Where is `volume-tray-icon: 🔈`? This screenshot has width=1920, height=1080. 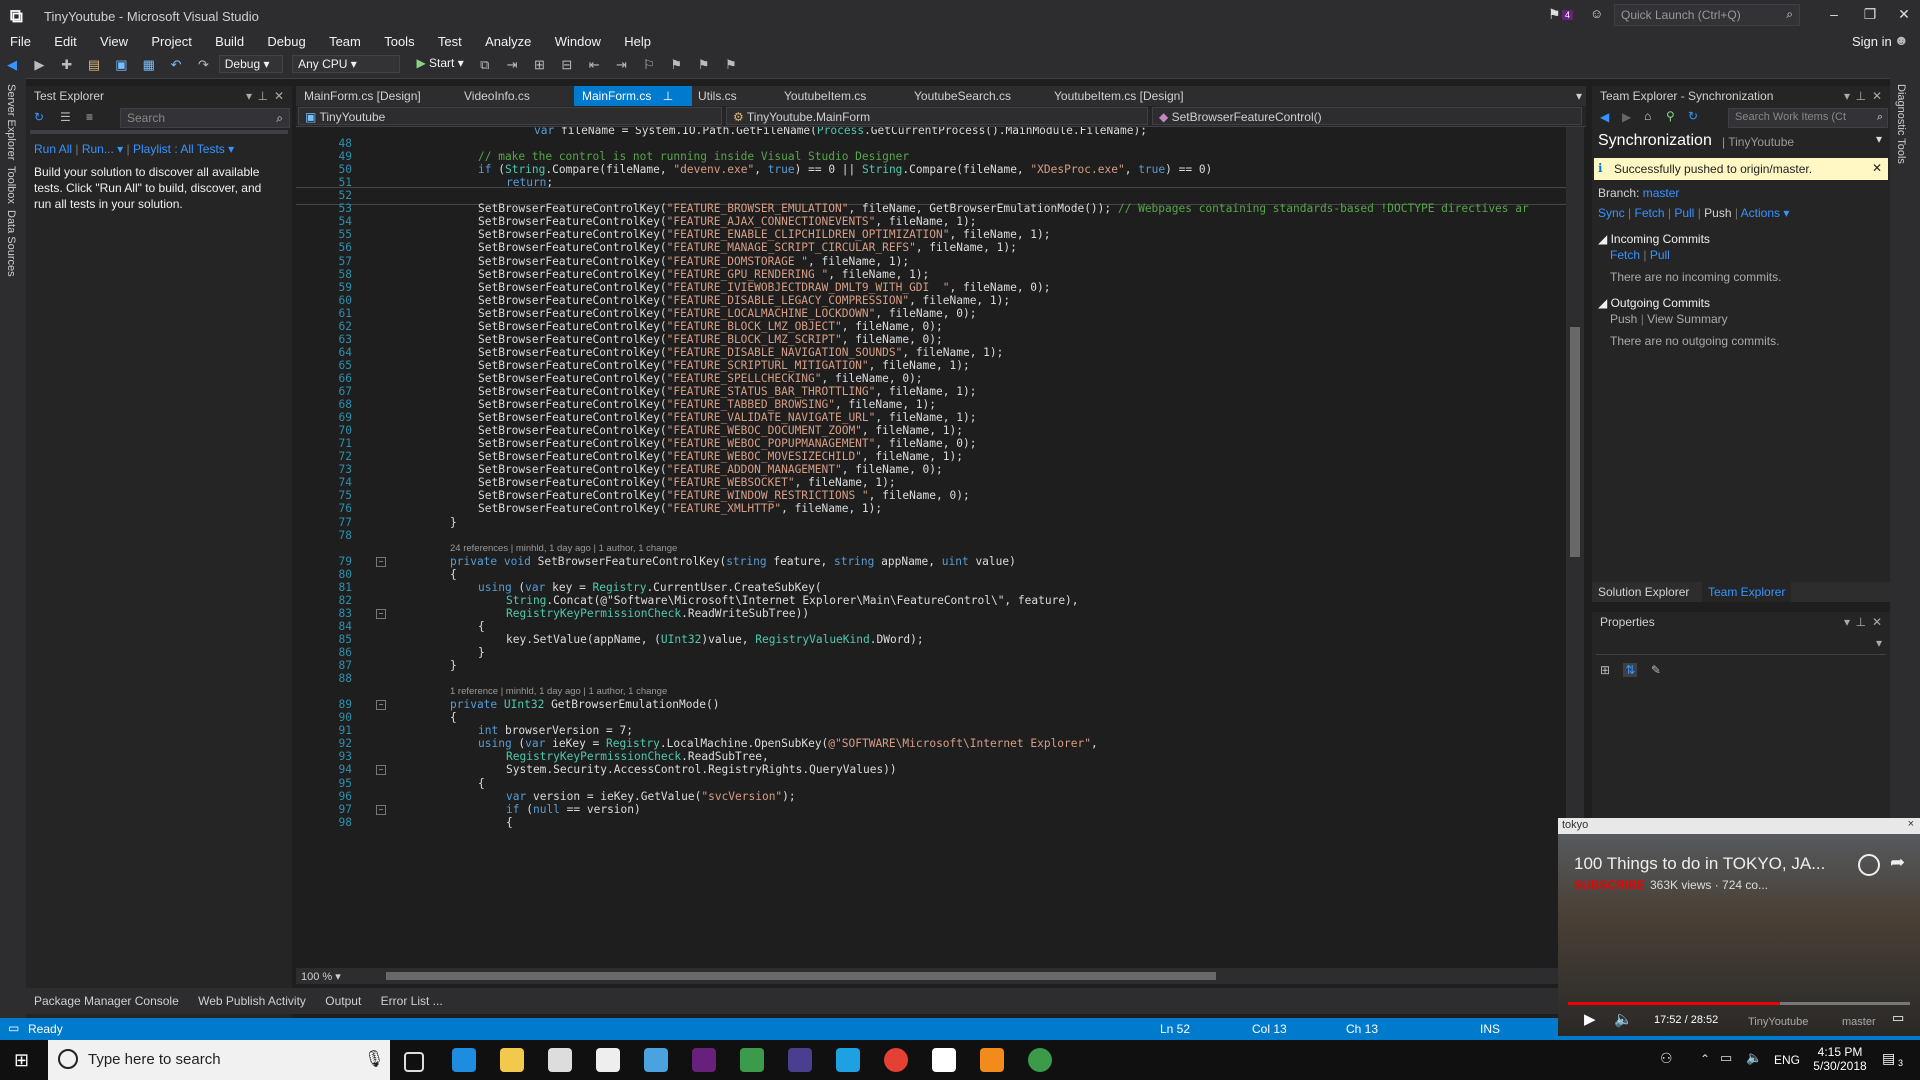 volume-tray-icon: 🔈 is located at coordinates (1754, 1058).